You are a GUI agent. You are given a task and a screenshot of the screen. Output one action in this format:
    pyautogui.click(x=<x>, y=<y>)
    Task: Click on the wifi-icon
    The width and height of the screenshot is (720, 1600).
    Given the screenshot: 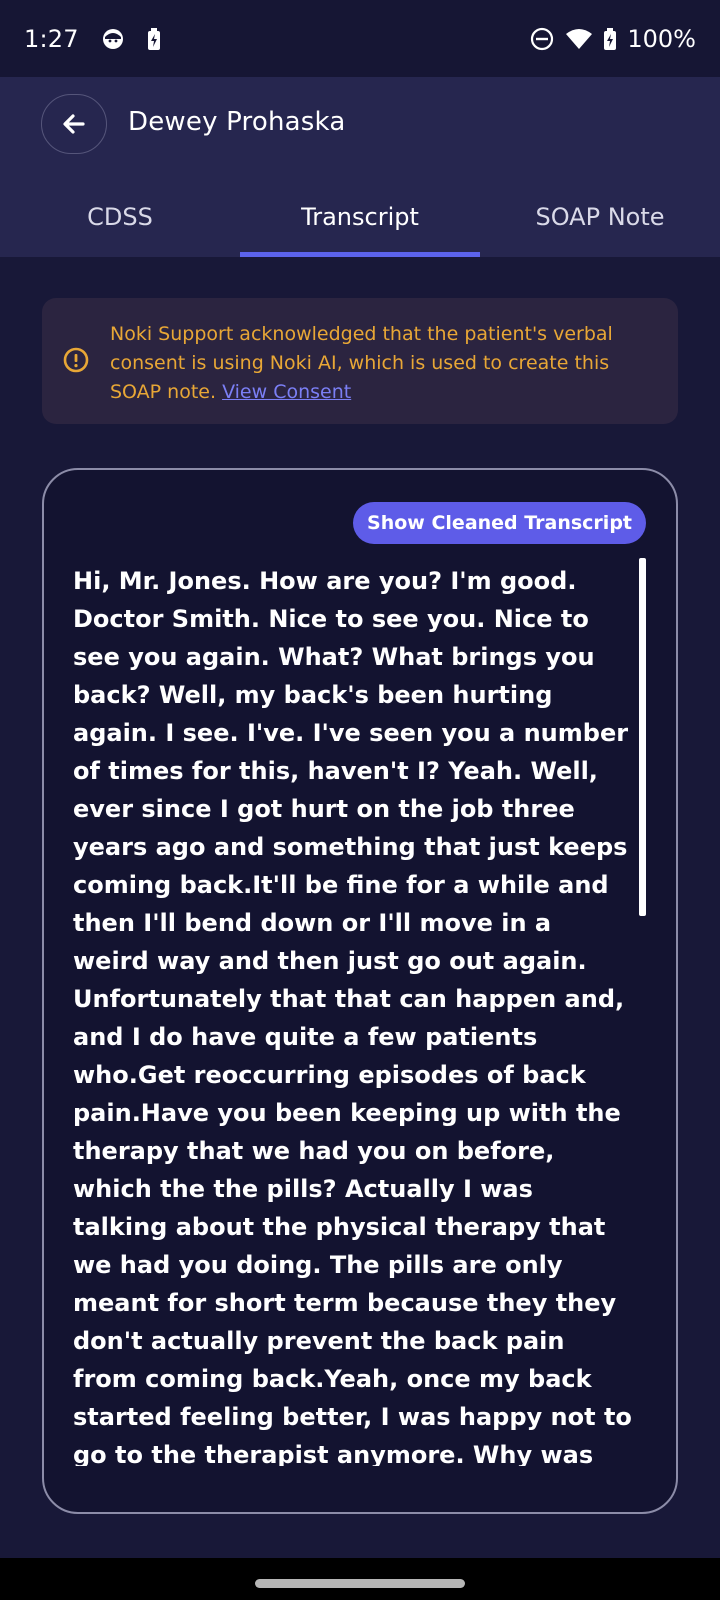 What is the action you would take?
    pyautogui.click(x=579, y=39)
    